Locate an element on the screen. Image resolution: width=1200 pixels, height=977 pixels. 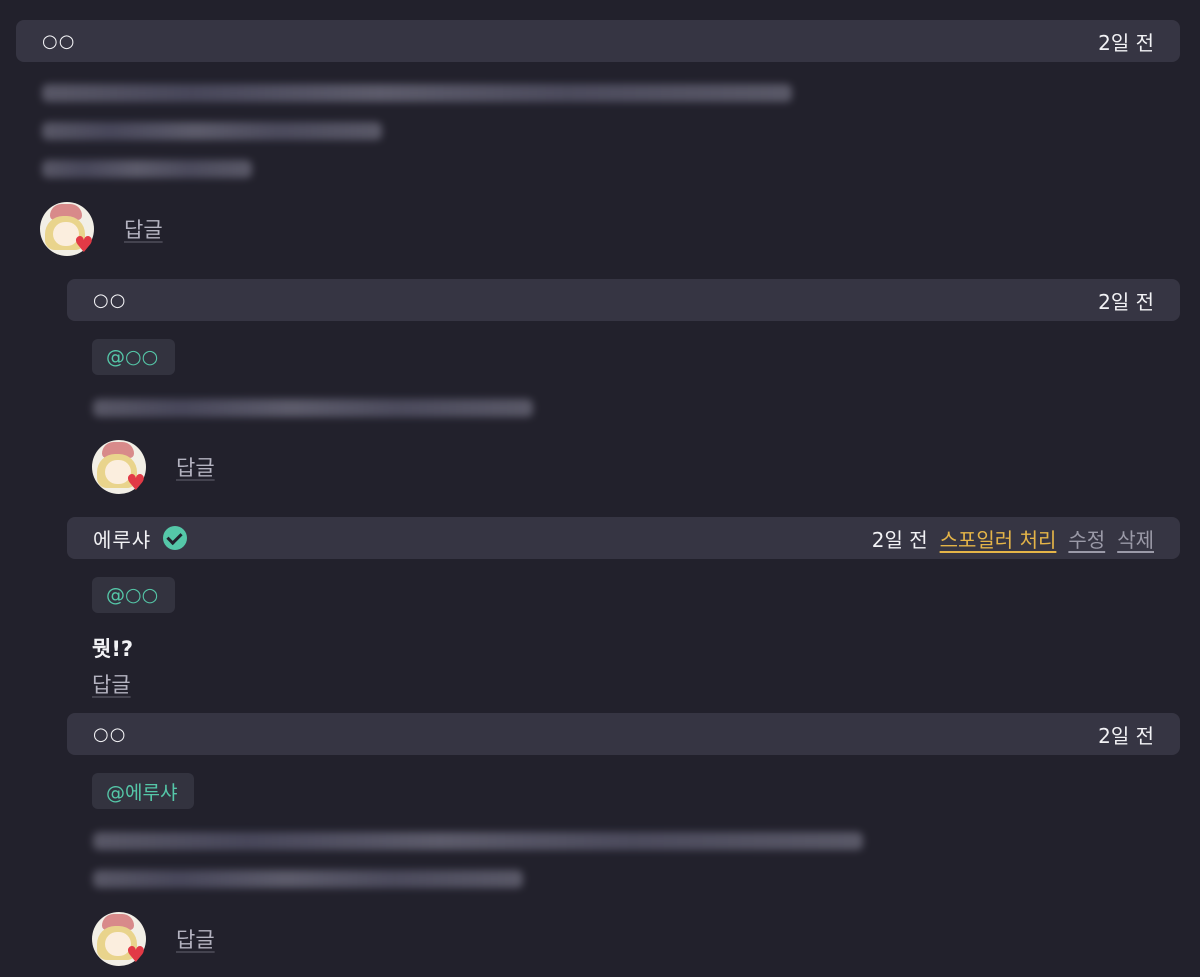
verified-check-icon is located at coordinates (175, 538).